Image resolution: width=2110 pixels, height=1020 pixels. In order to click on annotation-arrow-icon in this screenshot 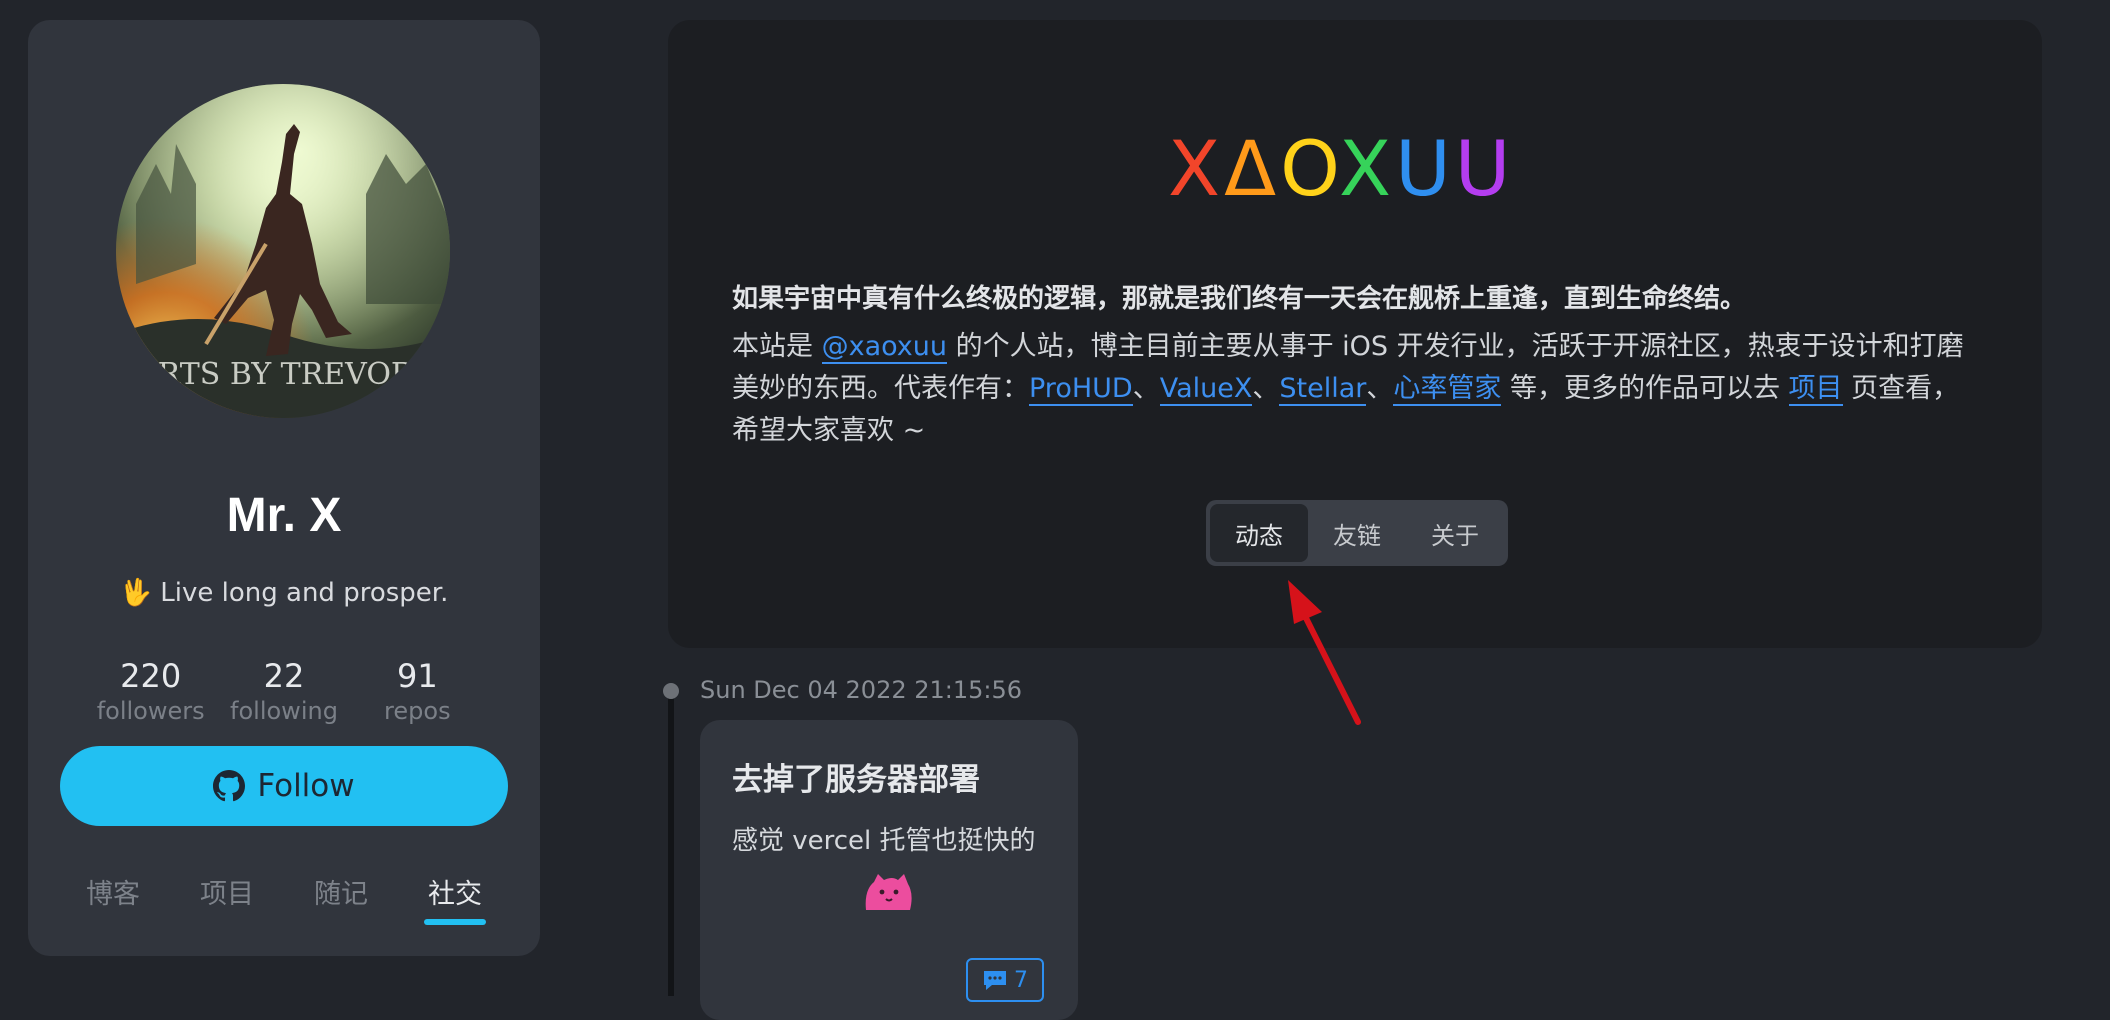, I will do `click(1324, 652)`.